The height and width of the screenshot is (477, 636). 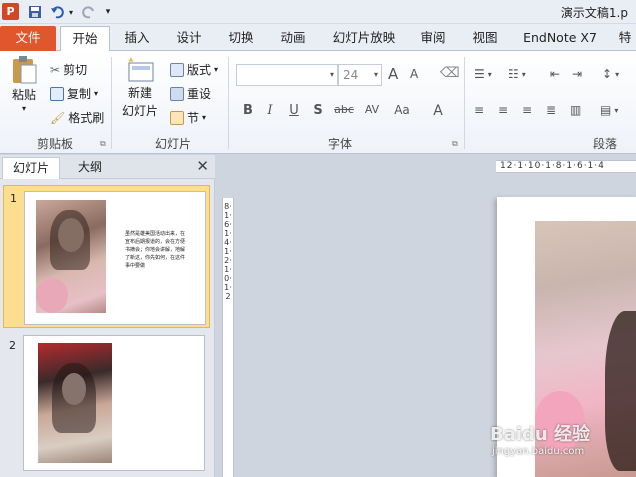 I want to click on tab-view: 视图, so click(x=485, y=38).